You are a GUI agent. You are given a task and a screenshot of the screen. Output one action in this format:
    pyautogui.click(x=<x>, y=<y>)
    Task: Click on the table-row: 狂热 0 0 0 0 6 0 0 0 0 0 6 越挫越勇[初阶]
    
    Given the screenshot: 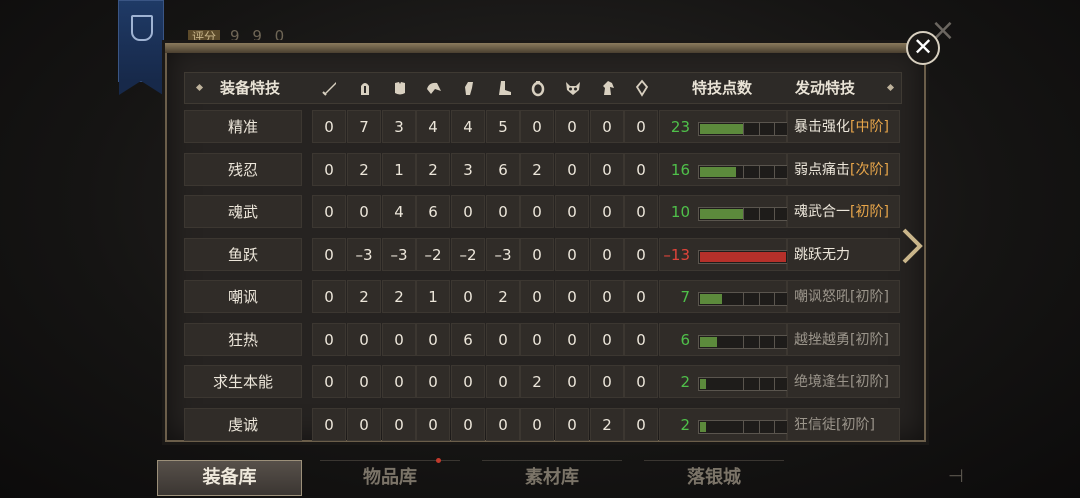 What is the action you would take?
    pyautogui.click(x=542, y=339)
    